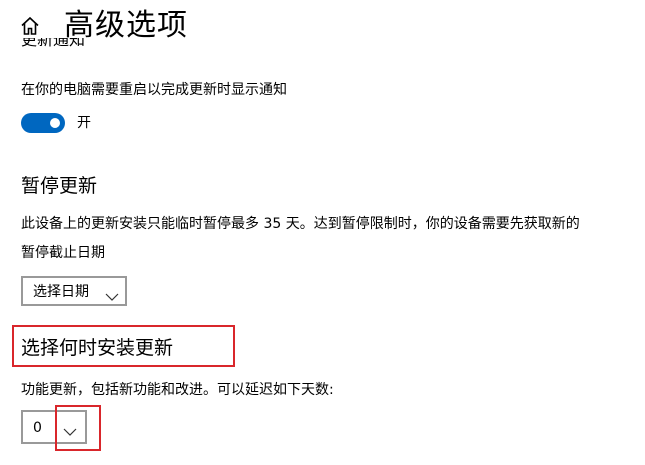 The height and width of the screenshot is (465, 645). Describe the element at coordinates (154, 90) in the screenshot. I see `restart-notification-description: 在你的电脑需要重启以完成更新时显示通知` at that location.